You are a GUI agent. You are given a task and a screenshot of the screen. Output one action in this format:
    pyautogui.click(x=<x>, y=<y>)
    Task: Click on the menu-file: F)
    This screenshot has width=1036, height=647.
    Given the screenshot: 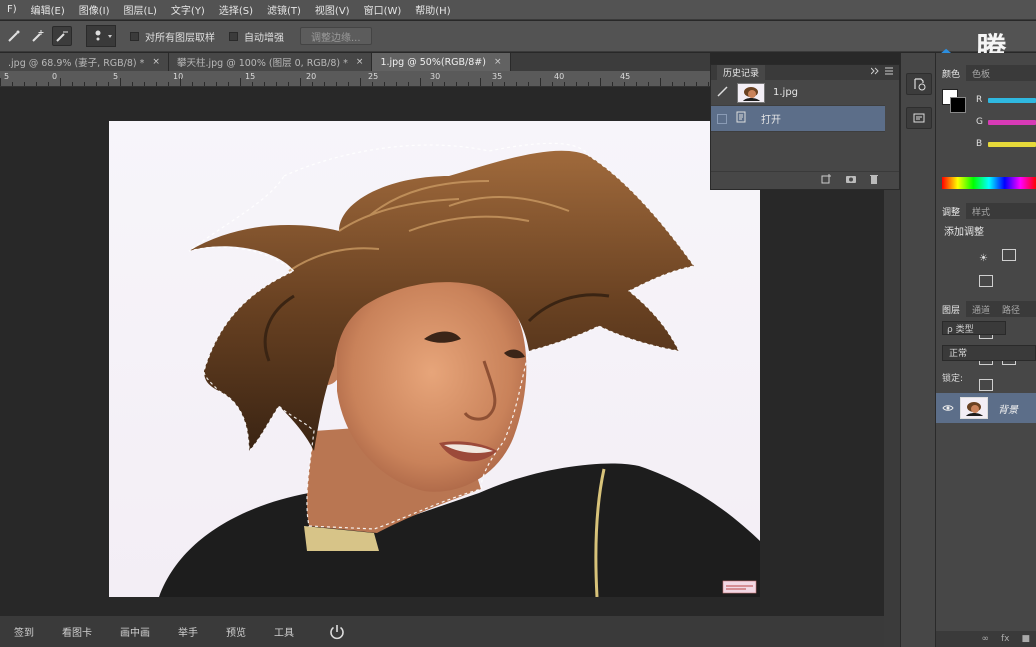 What is the action you would take?
    pyautogui.click(x=12, y=9)
    